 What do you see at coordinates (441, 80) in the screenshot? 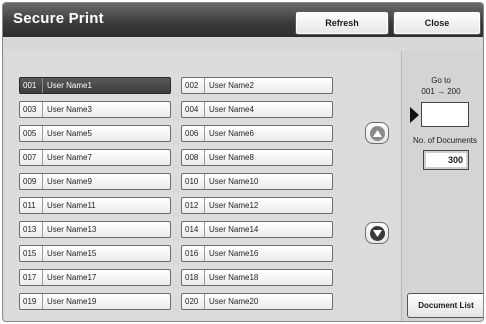
I see `goto-label-title: Go to` at bounding box center [441, 80].